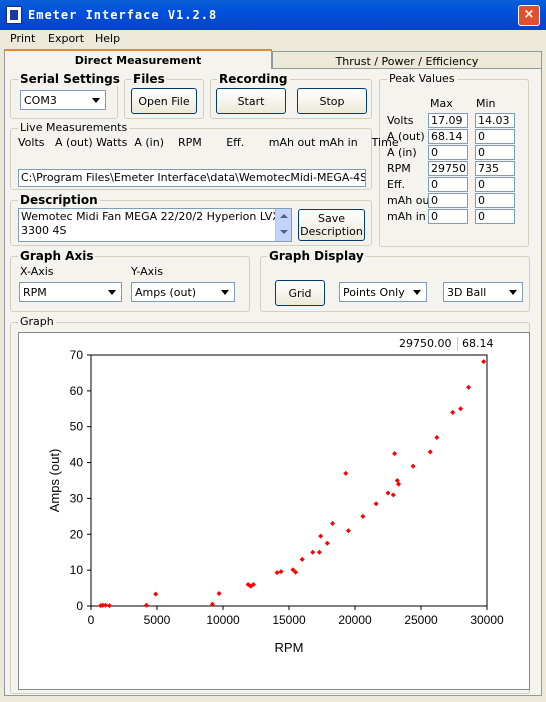  What do you see at coordinates (14, 15) in the screenshot?
I see `app-icon` at bounding box center [14, 15].